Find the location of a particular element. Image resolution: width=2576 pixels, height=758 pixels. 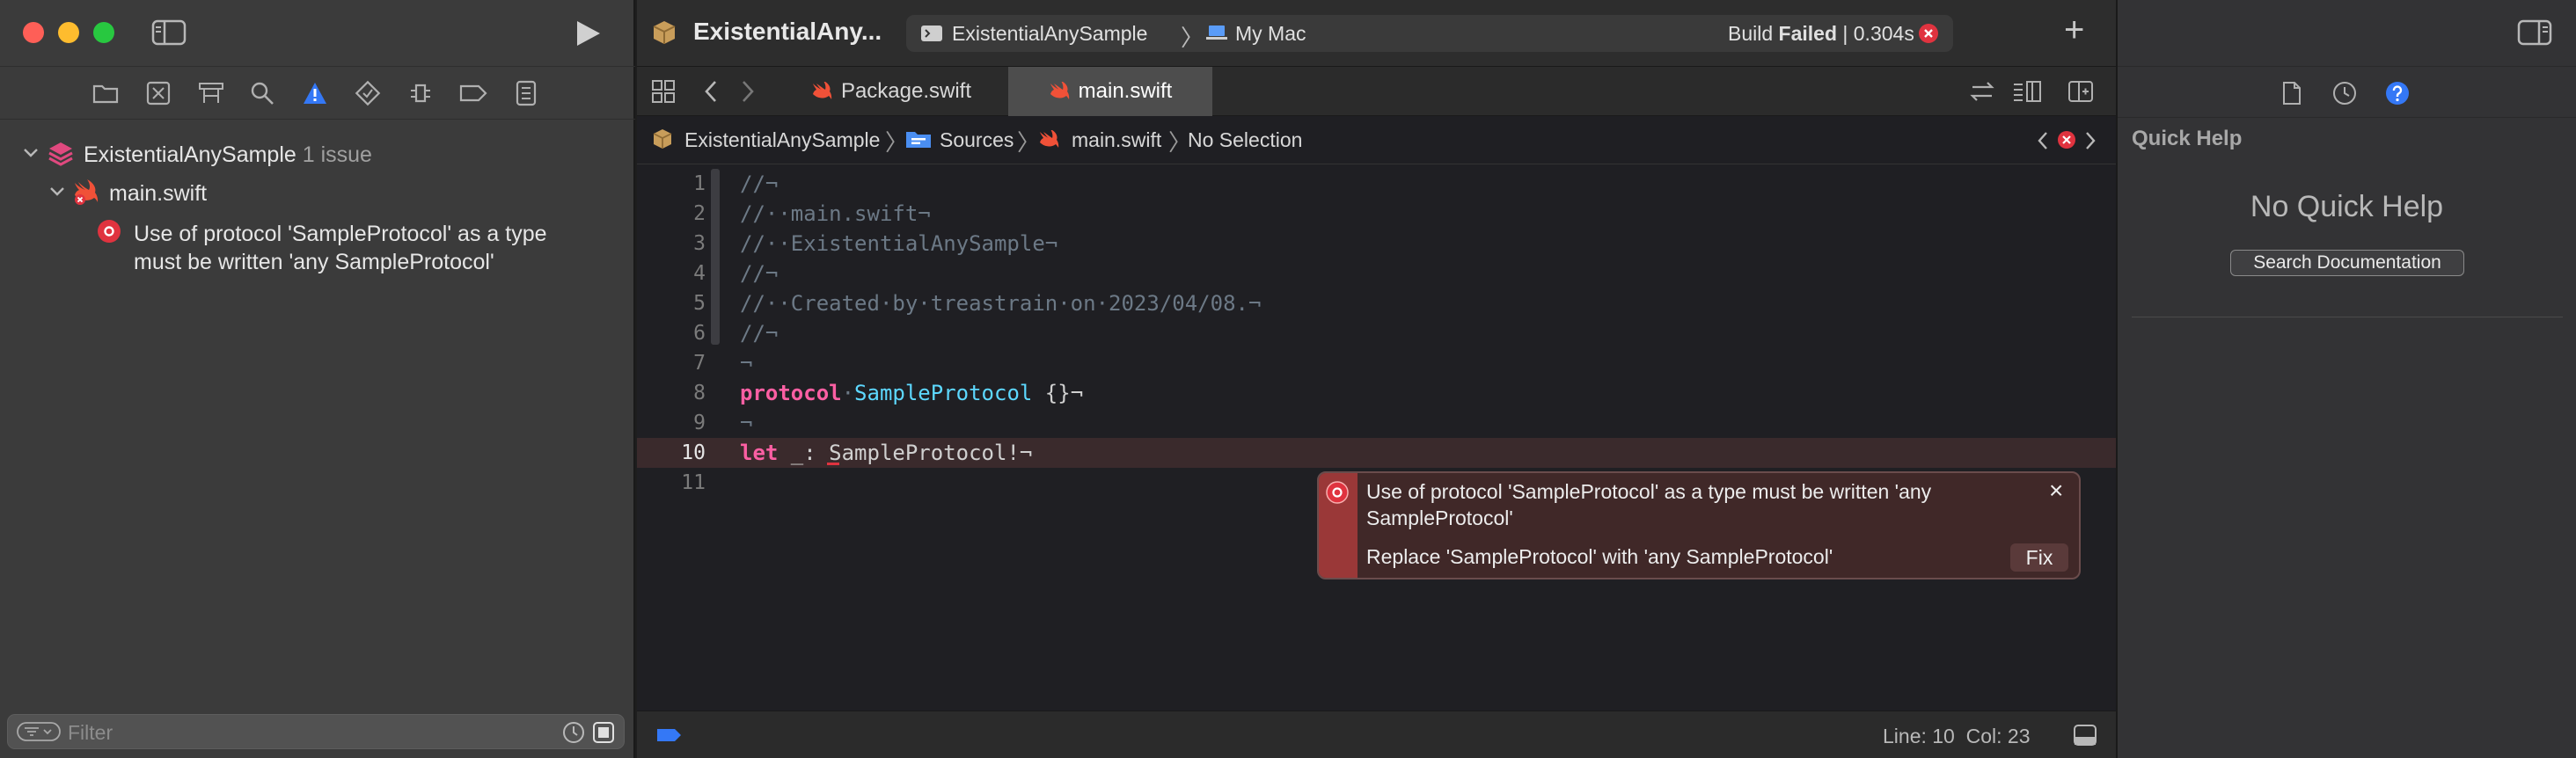

build-prefix: Build is located at coordinates (1753, 33).